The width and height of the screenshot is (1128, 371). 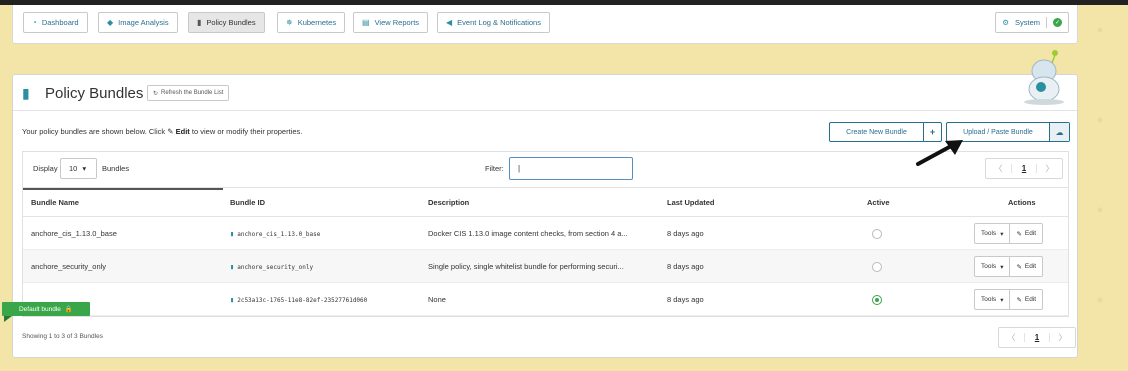 What do you see at coordinates (46, 309) in the screenshot?
I see `default-bundle-badge: Default bundle 🔒` at bounding box center [46, 309].